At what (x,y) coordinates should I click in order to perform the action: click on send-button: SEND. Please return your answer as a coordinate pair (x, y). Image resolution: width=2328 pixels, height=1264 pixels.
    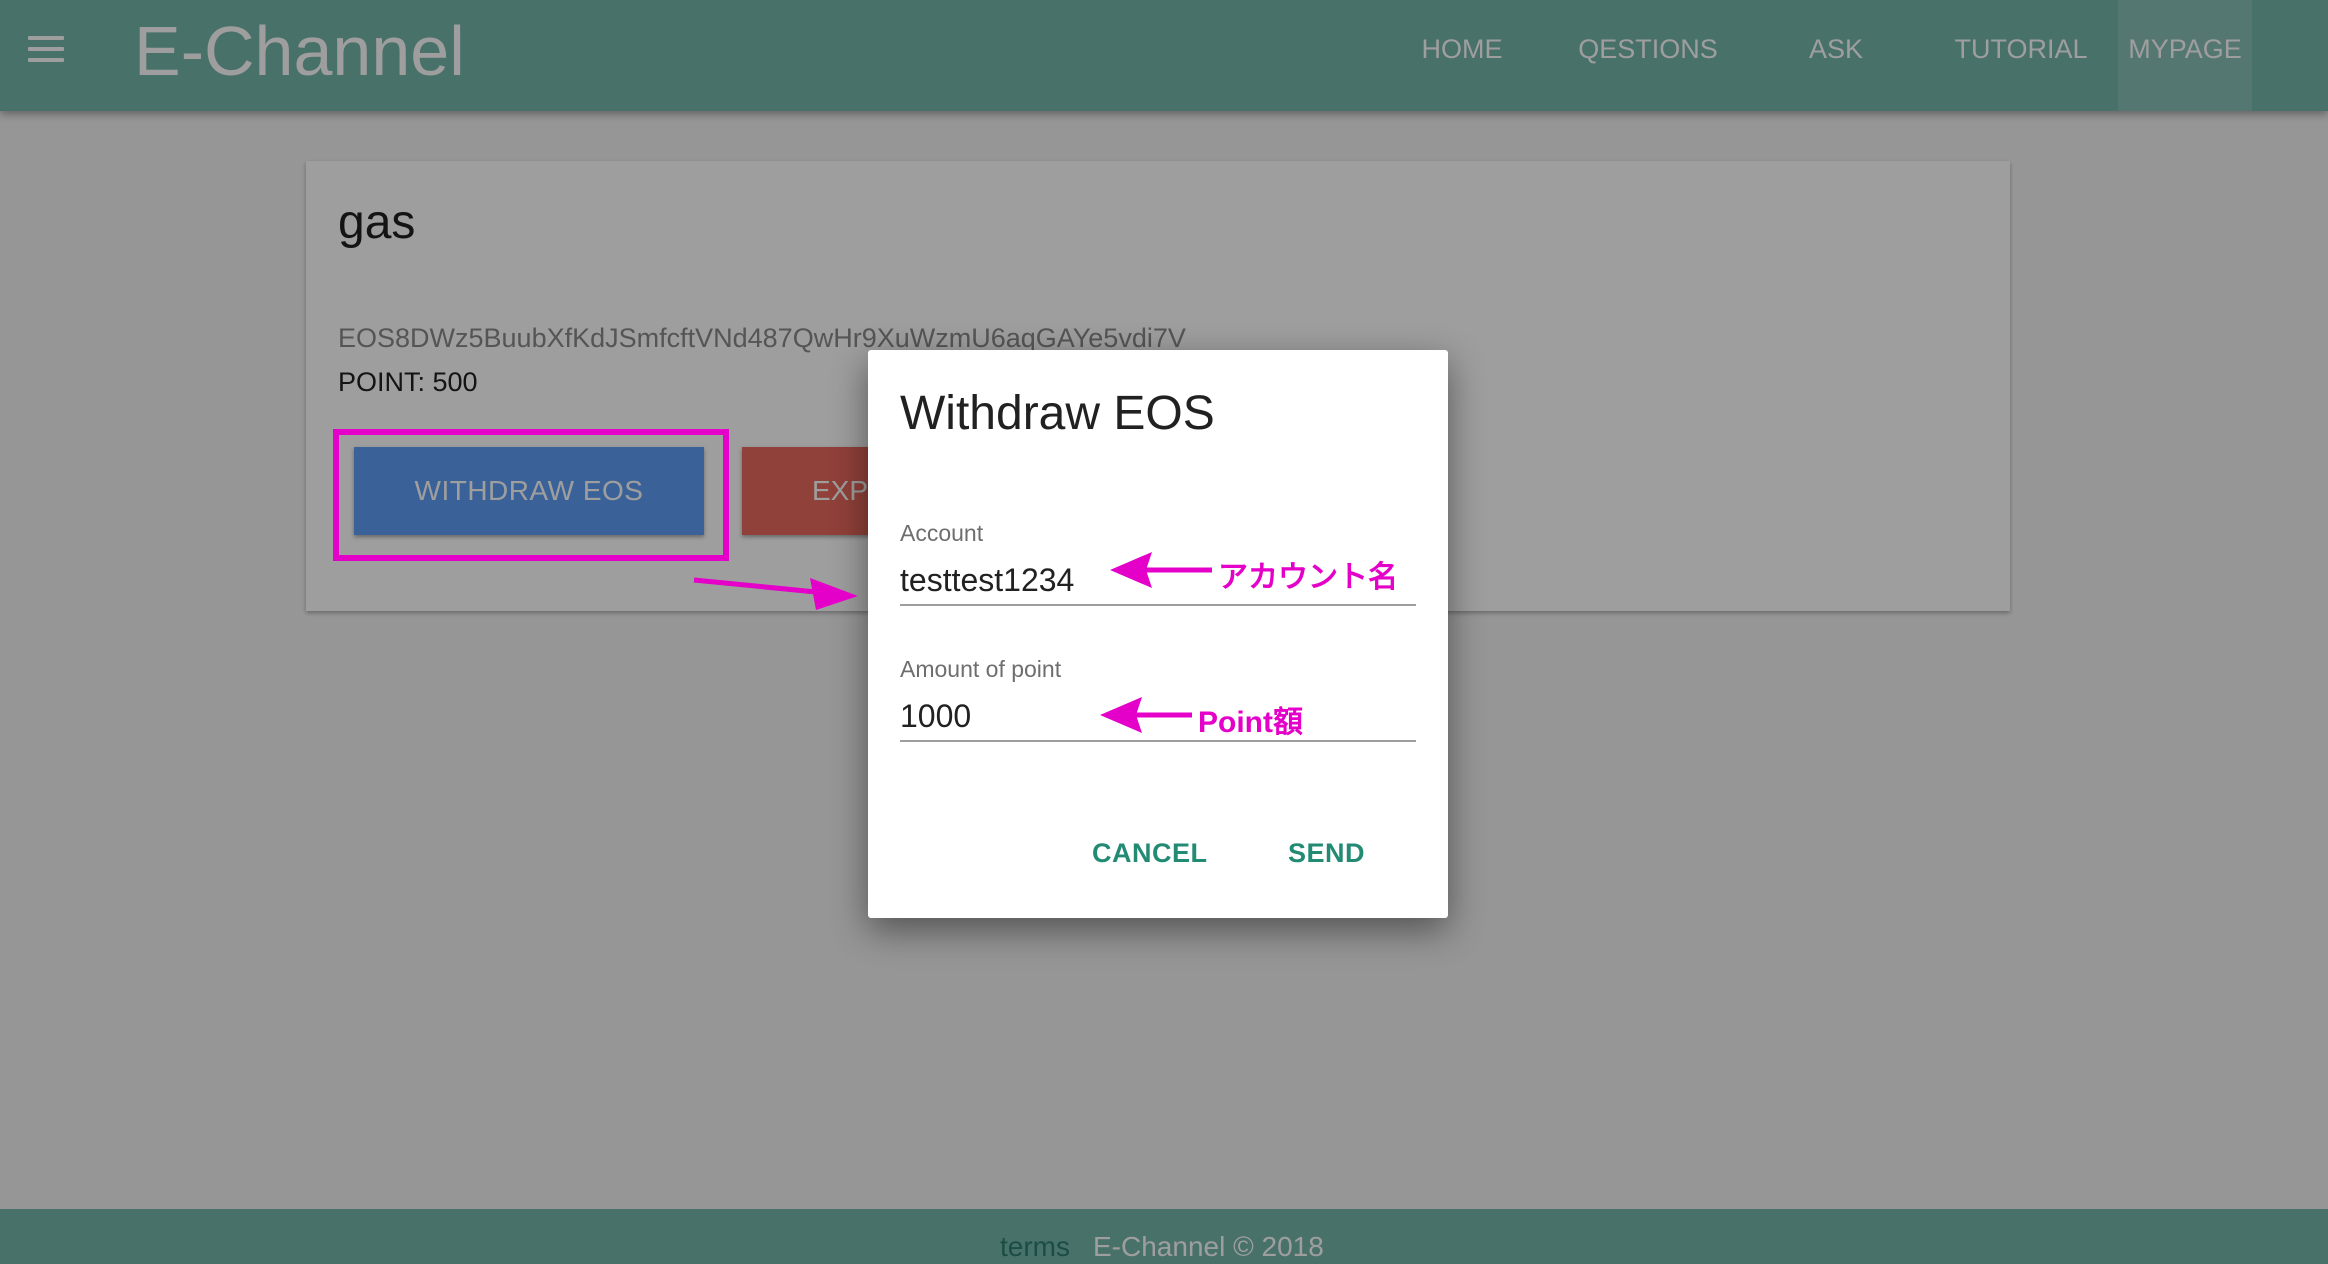
    Looking at the image, I should click on (1326, 853).